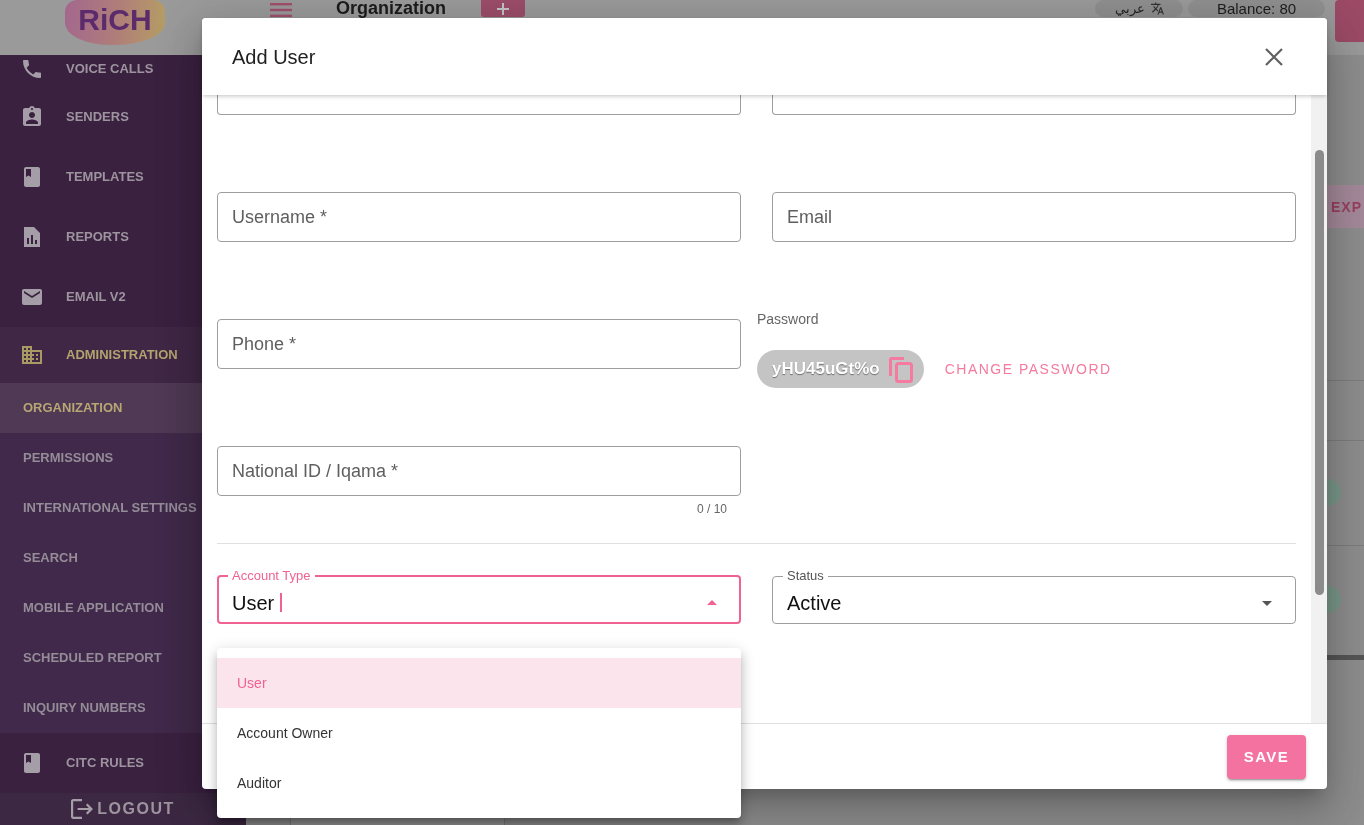  What do you see at coordinates (123, 117) in the screenshot?
I see `sidebar-item: SENDERS` at bounding box center [123, 117].